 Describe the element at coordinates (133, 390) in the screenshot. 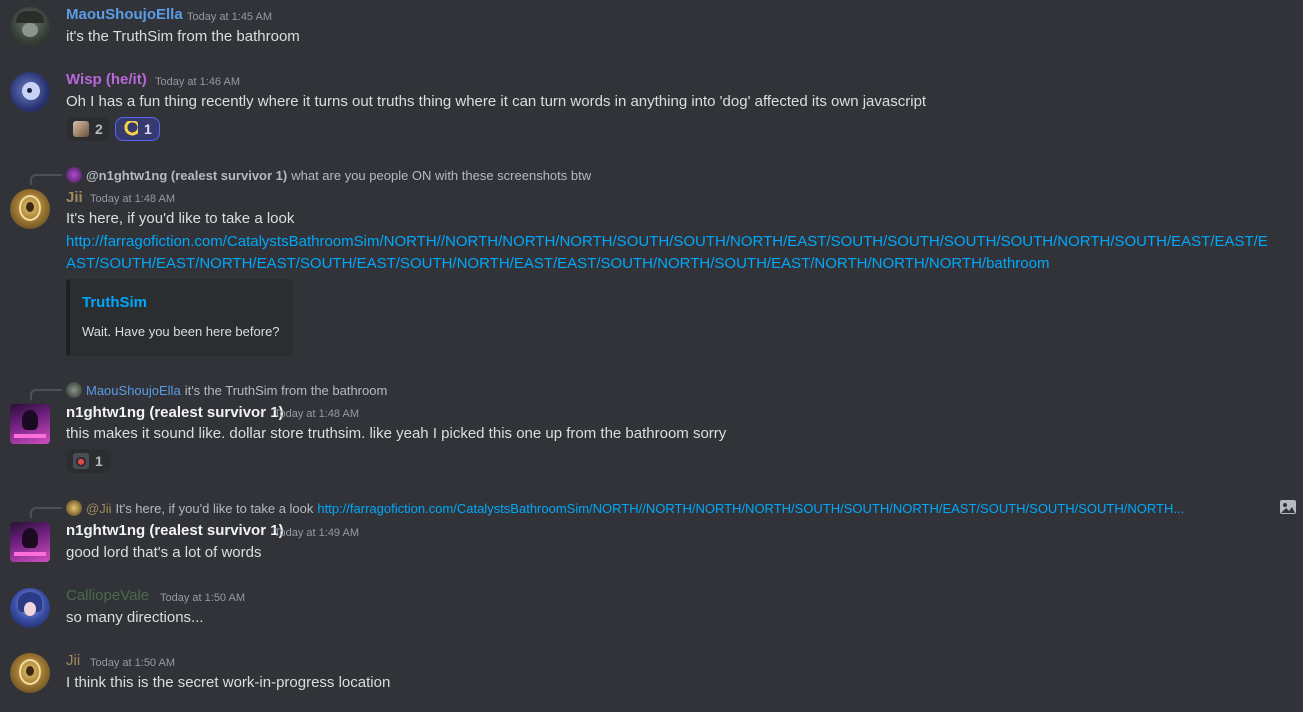

I see `reply-author: MaouShoujoElla` at that location.